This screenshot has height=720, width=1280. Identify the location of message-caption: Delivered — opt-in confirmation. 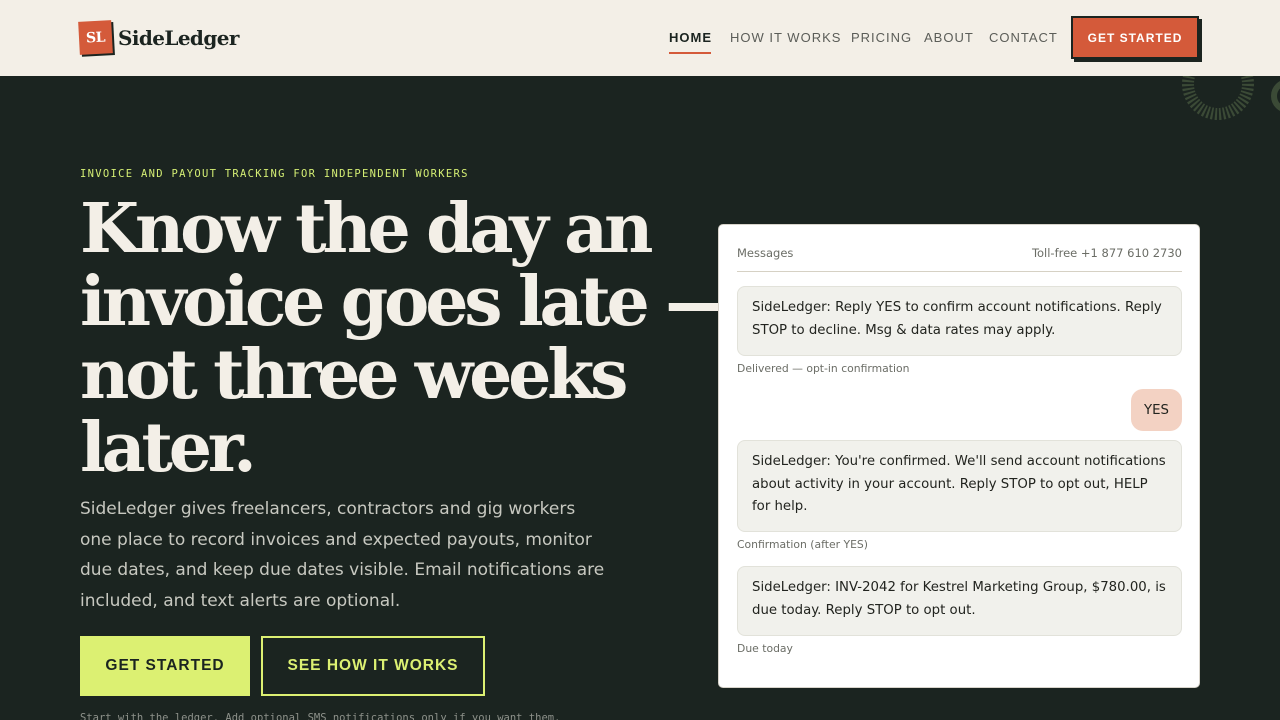
(823, 368).